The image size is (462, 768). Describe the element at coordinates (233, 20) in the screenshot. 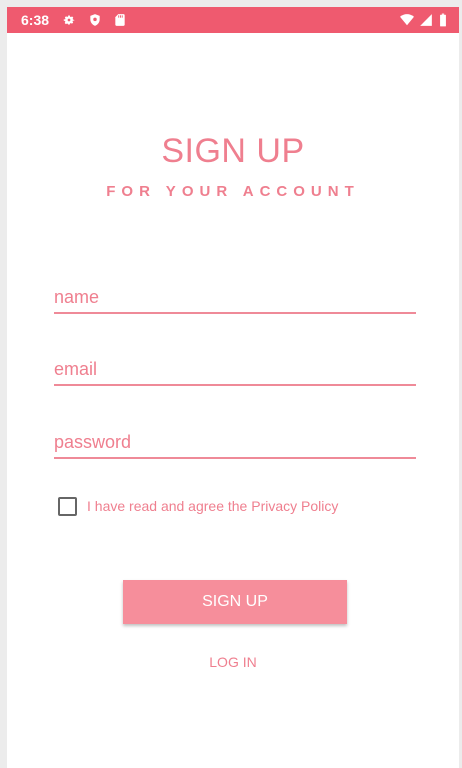

I see `status-bar: 6:38` at that location.